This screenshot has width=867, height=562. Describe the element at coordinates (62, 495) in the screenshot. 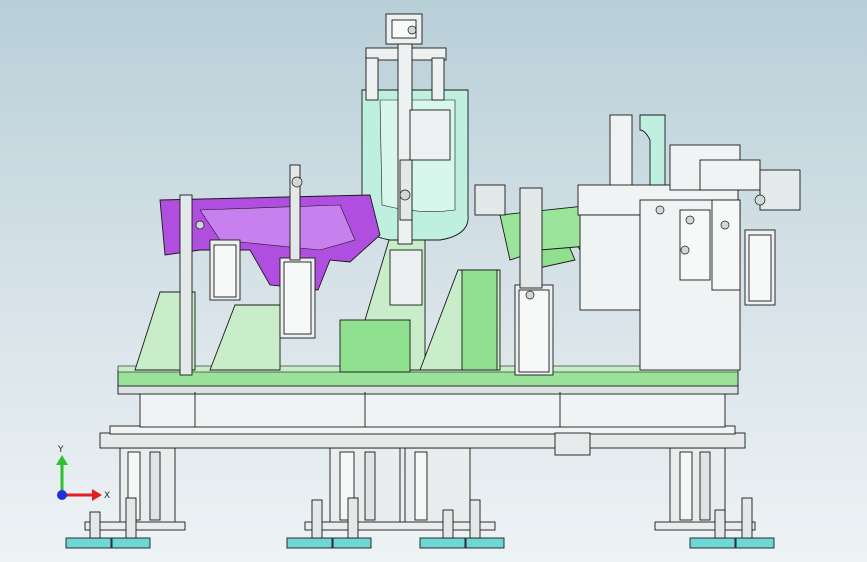

I see `z-axis-dot` at that location.